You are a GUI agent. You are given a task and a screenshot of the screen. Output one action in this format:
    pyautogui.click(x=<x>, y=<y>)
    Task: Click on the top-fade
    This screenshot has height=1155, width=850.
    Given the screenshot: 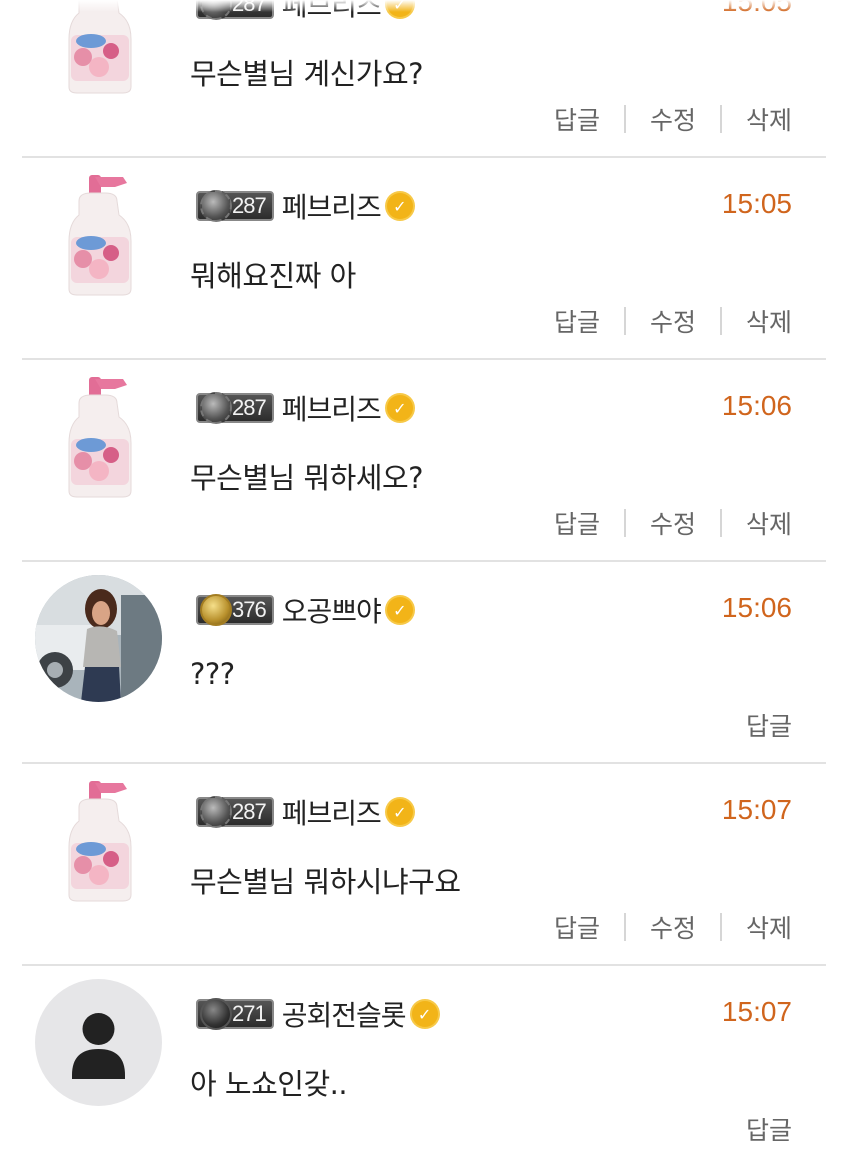 What is the action you would take?
    pyautogui.click(x=425, y=6)
    